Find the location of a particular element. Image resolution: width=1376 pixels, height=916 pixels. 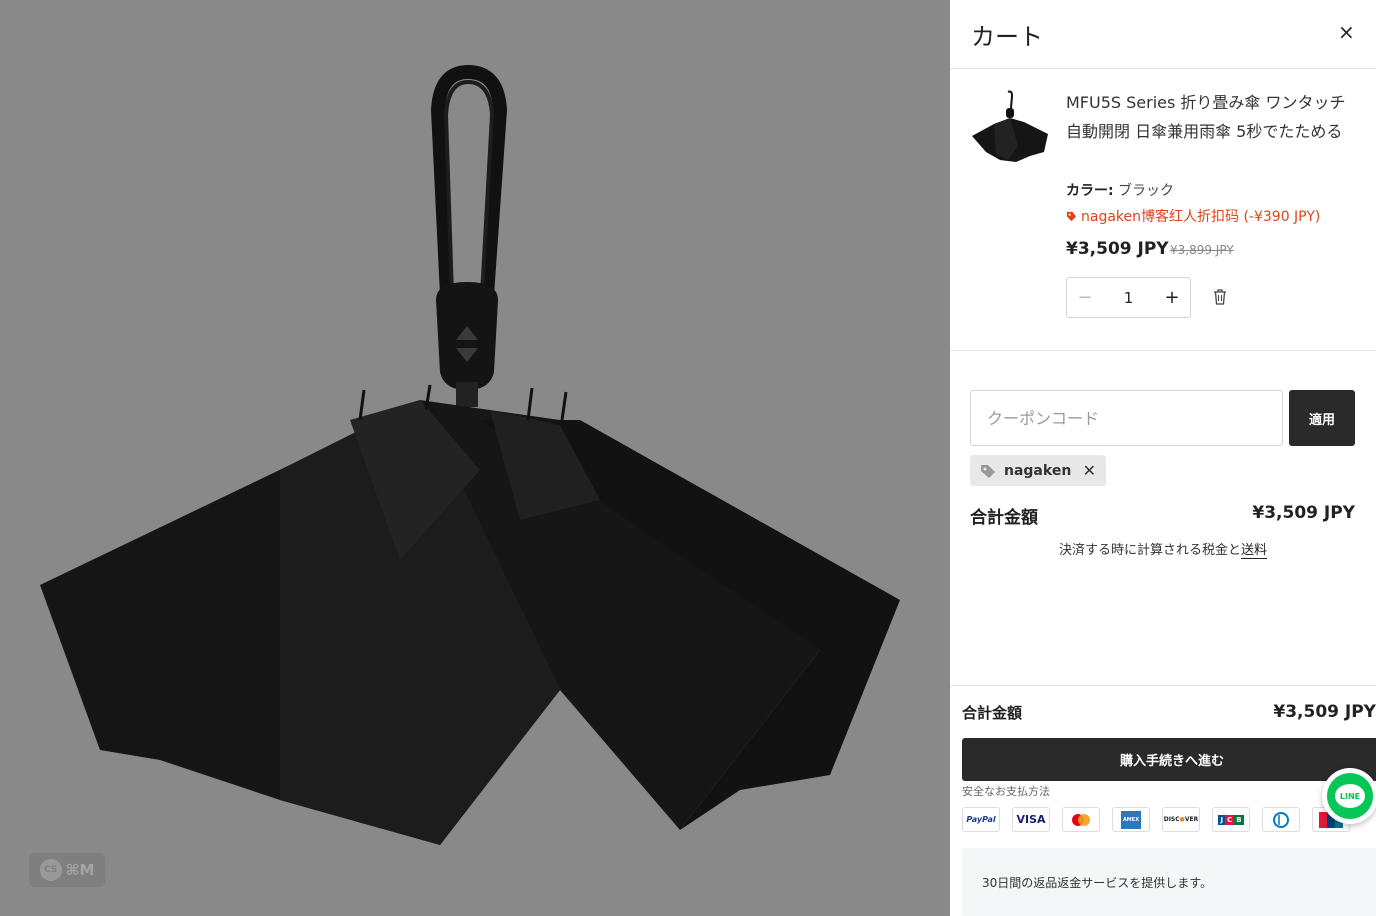

quantity-value: 1 is located at coordinates (1129, 298).